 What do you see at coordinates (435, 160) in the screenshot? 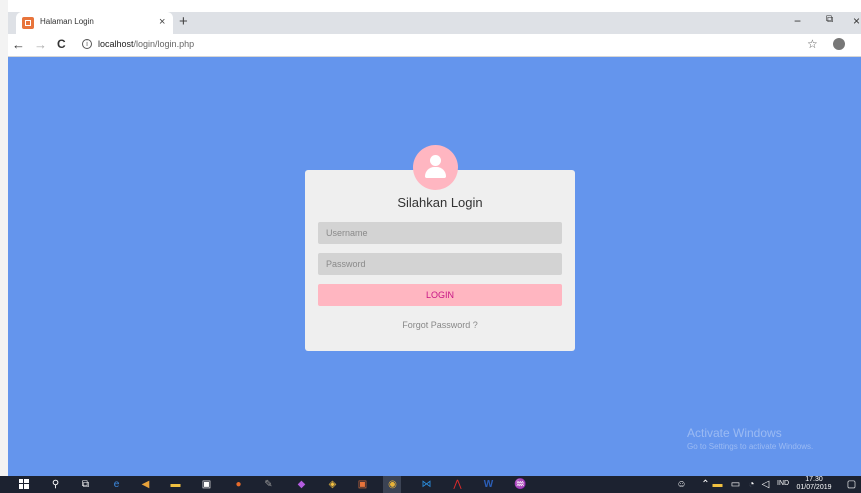
I see `avatar-head-shape` at bounding box center [435, 160].